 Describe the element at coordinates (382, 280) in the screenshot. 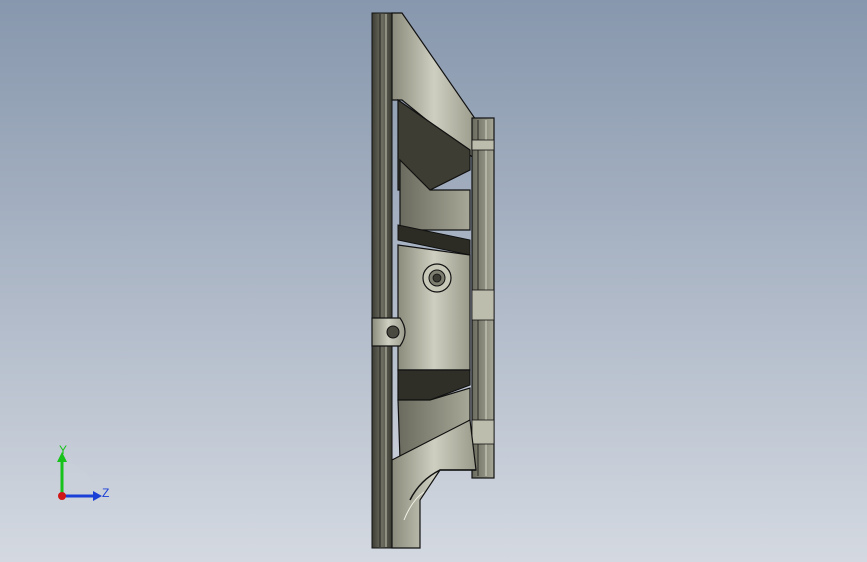

I see `flange-plate` at that location.